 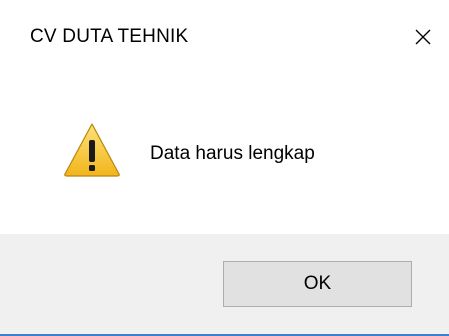 What do you see at coordinates (317, 284) in the screenshot?
I see `ok-button: OK` at bounding box center [317, 284].